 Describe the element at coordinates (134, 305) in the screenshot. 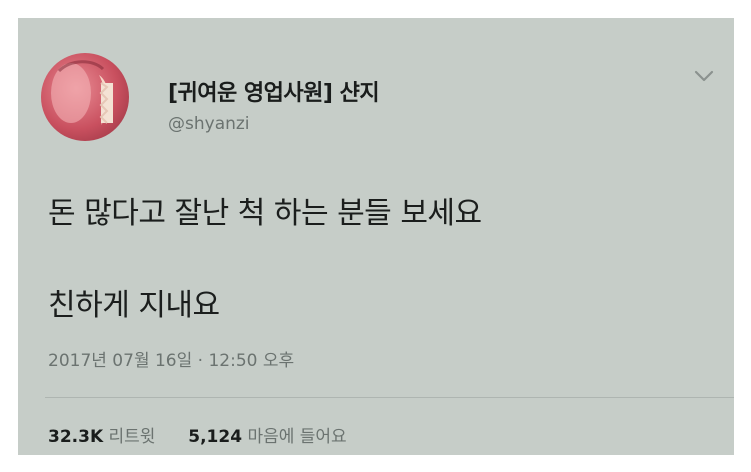

I see `tweet-text-line-2: 친하게 지내요` at that location.